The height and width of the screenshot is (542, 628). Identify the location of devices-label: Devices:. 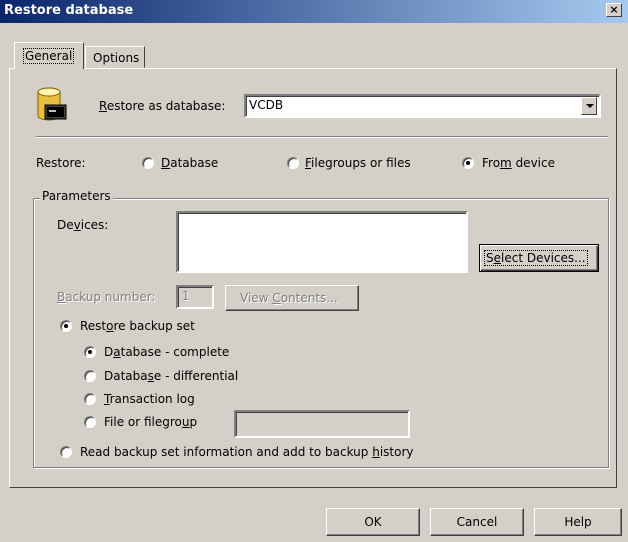
(83, 225).